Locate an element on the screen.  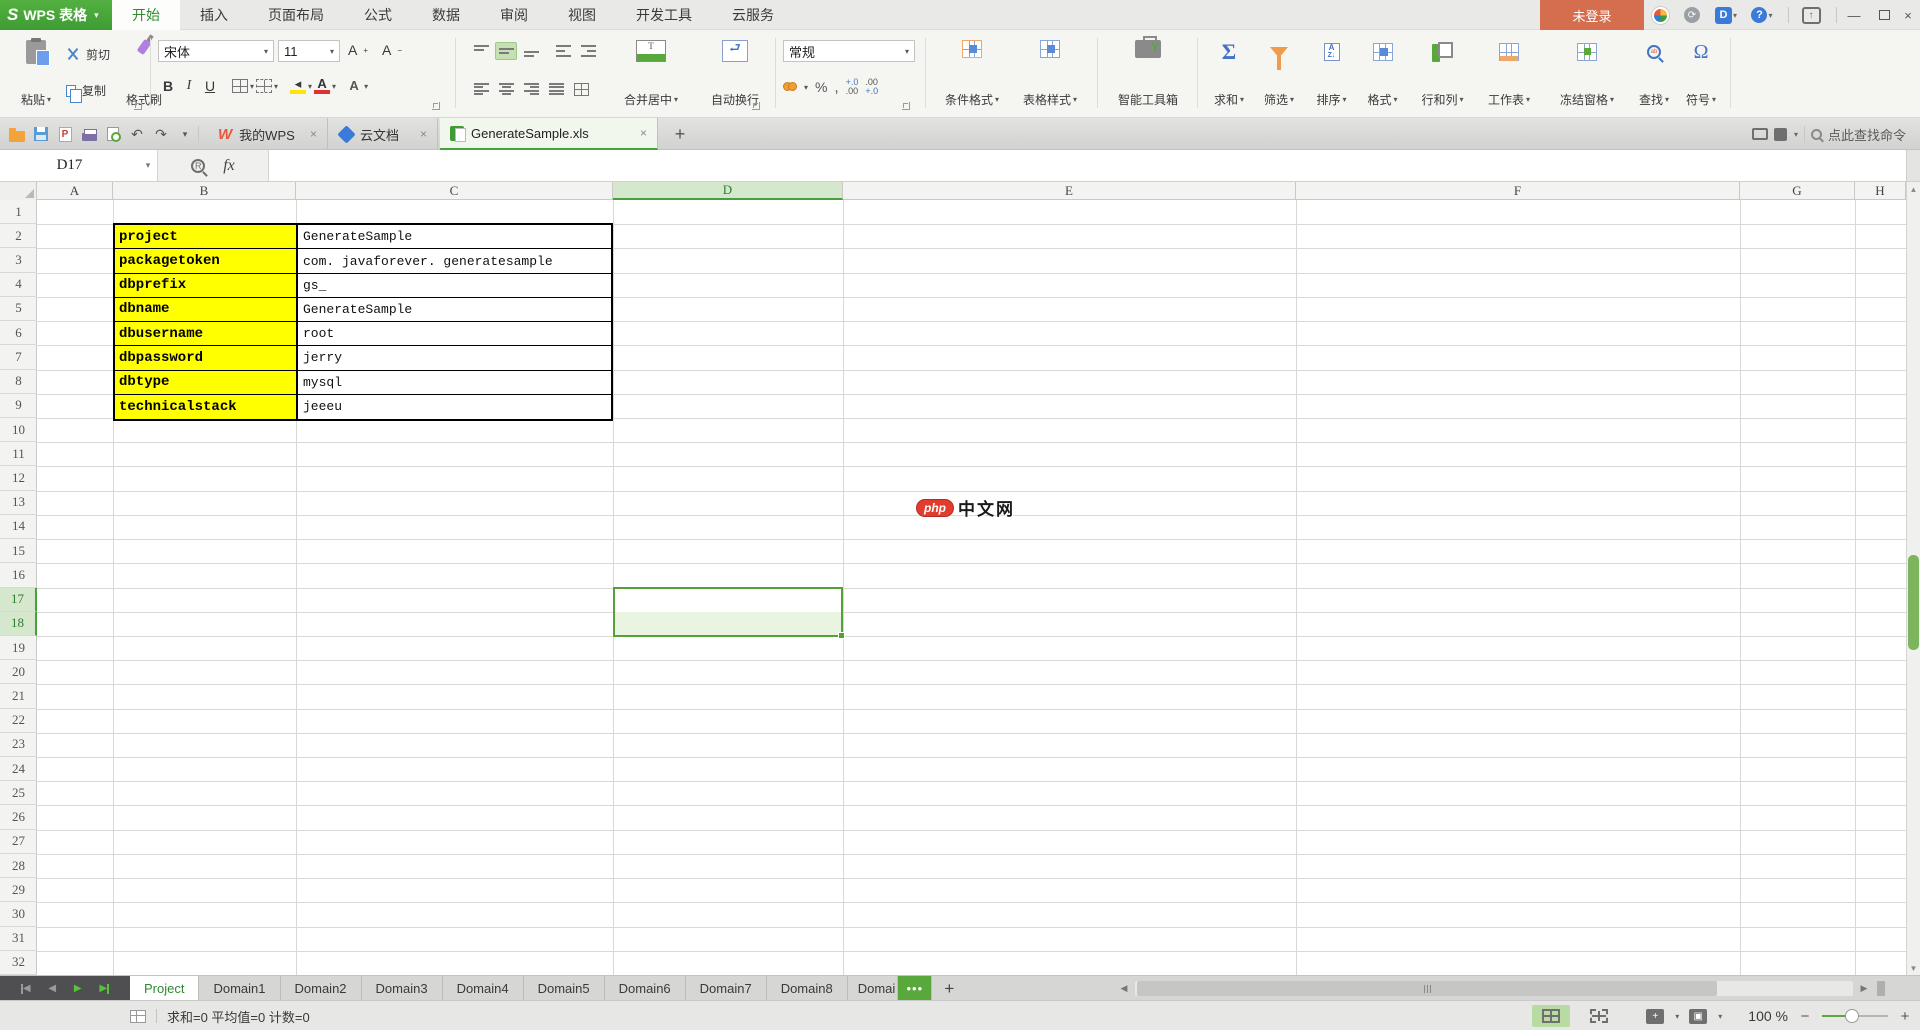
copy-button: 复制 is located at coordinates (86, 92).